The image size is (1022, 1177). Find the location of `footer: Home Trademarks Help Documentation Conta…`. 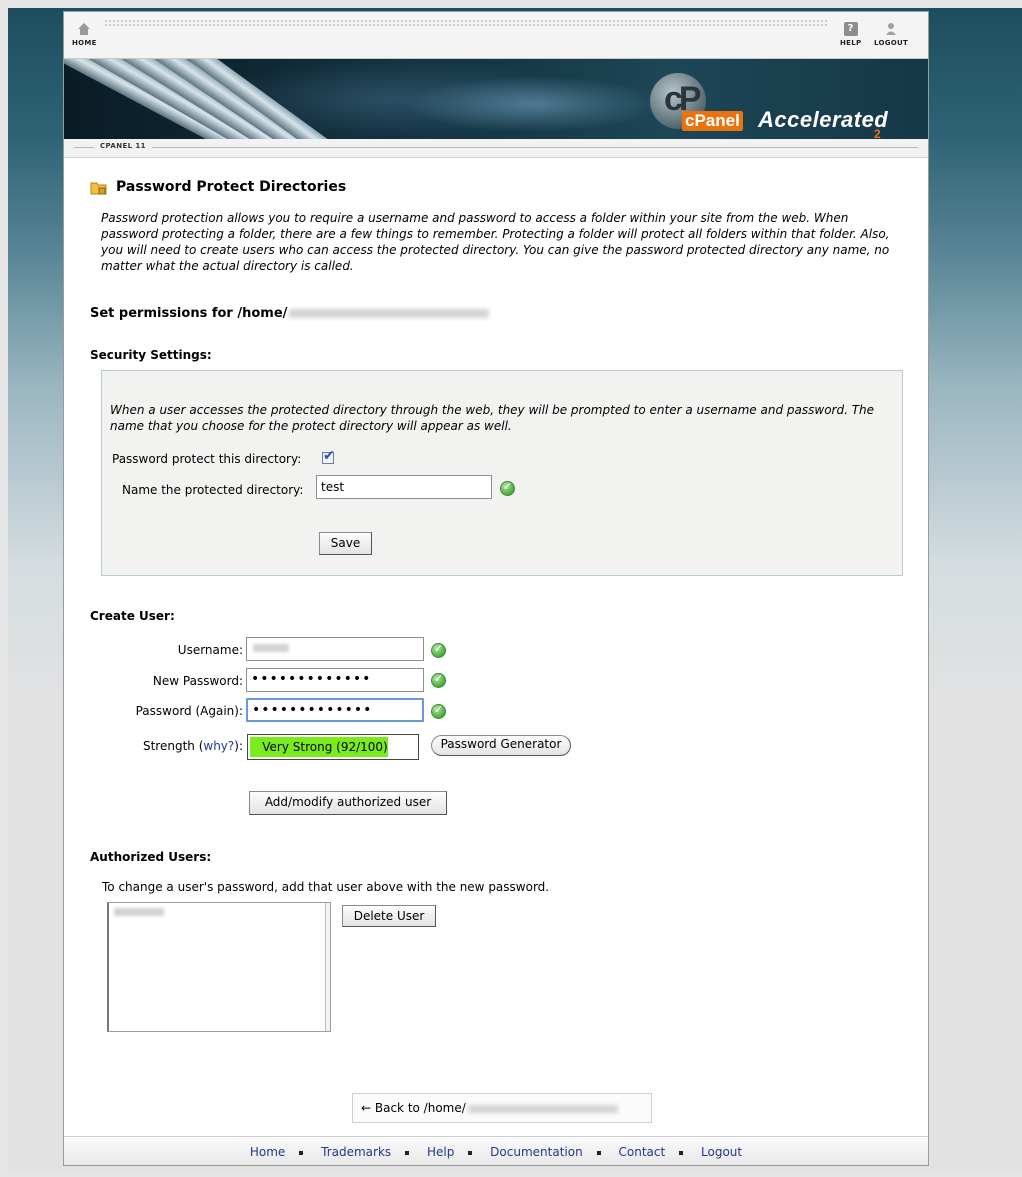

footer: Home Trademarks Help Documentation Conta… is located at coordinates (496, 1150).